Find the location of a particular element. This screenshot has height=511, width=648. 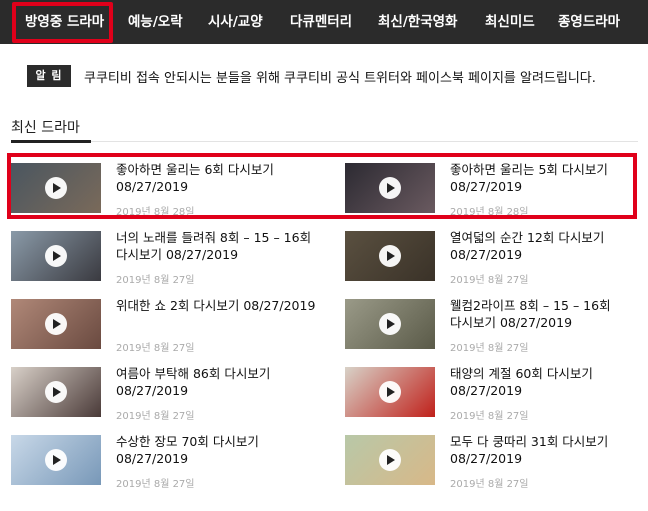

drama-title-link: 태양의 계절 60회 다시보기 08/27/2019 is located at coordinates (549, 382).